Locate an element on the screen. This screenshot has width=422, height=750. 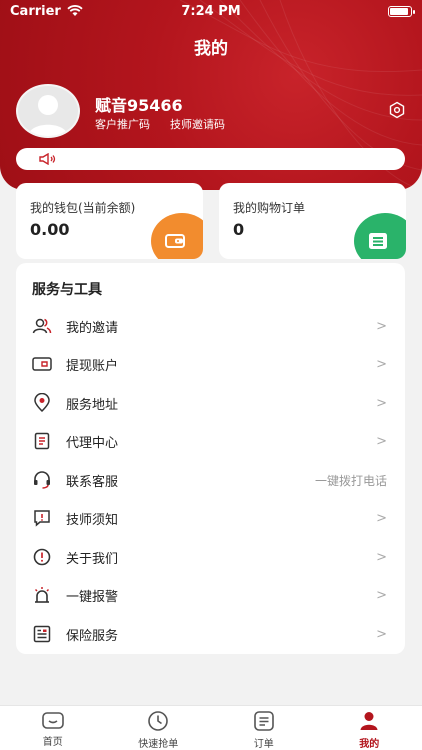
customer-promo-code-link: 客户推广码 is located at coordinates (122, 124).